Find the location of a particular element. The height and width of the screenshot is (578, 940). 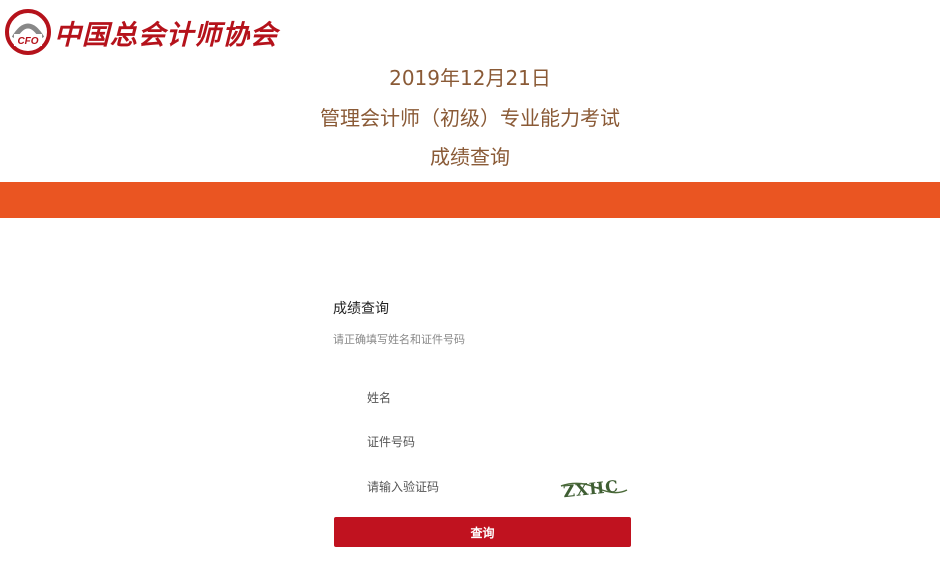

form-subtitle: 请正确填写姓名和证件号码 is located at coordinates (399, 339).